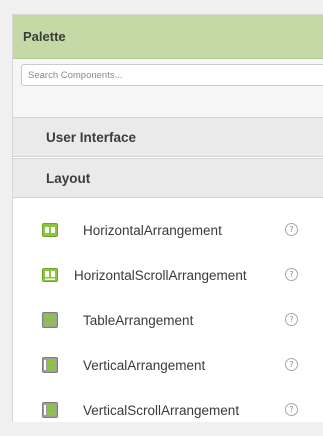 The height and width of the screenshot is (436, 323). I want to click on palette-item-label: HorizontalArrangement, so click(152, 230).